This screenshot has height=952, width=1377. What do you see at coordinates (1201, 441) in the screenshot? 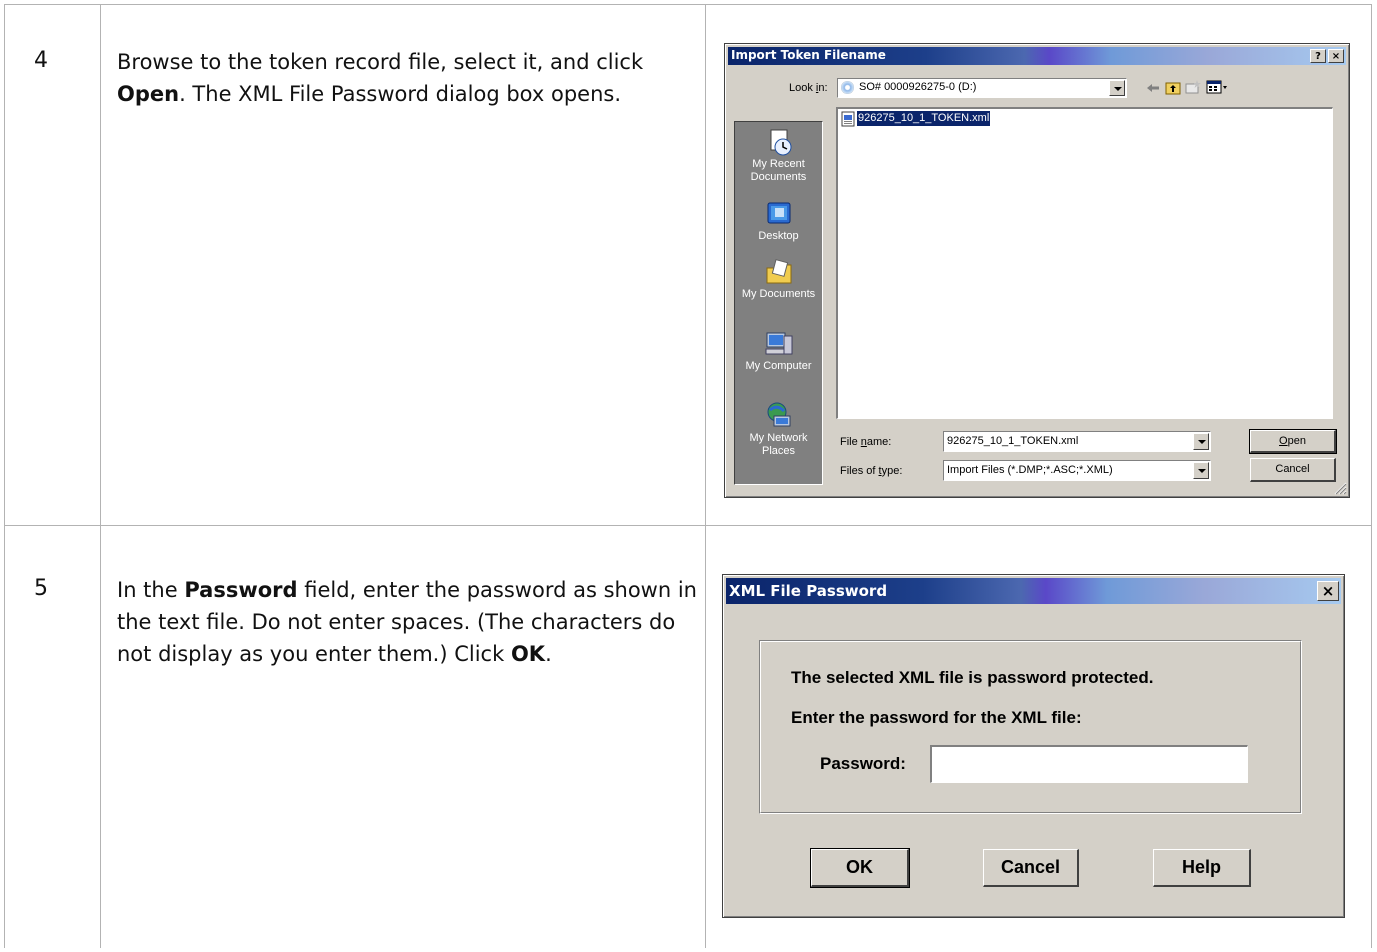
I see `file-name-dropdown-arrow` at bounding box center [1201, 441].